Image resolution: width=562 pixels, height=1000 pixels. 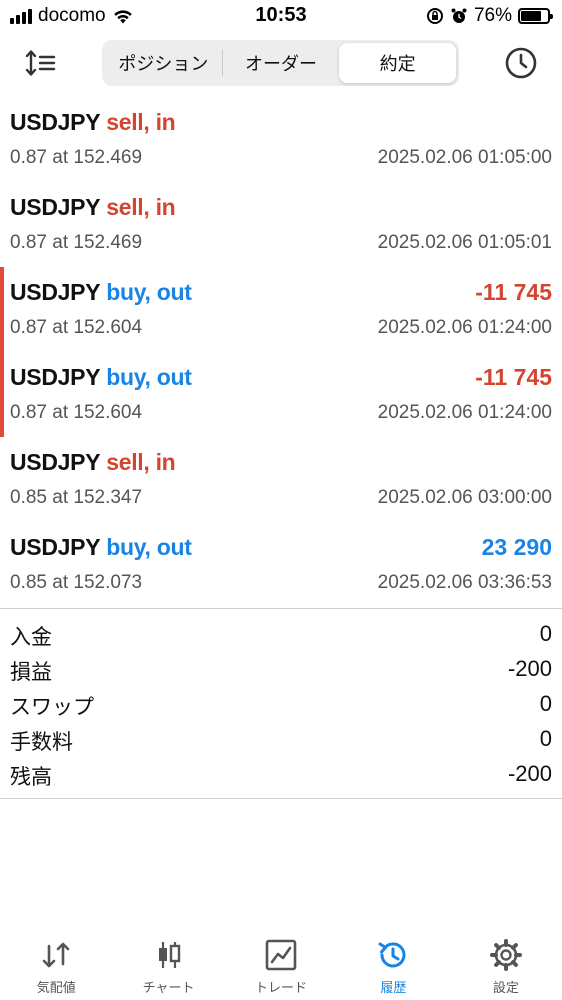 What do you see at coordinates (521, 63) in the screenshot?
I see `clock-icon` at bounding box center [521, 63].